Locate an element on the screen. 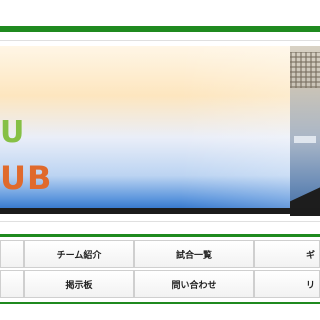 The height and width of the screenshot is (320, 320). logo-text-line2: UB is located at coordinates (26, 178).